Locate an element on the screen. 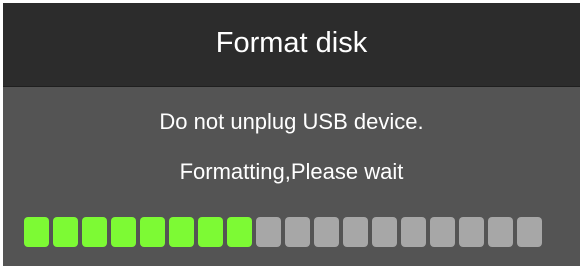  status-message: Formatting,Please wait is located at coordinates (291, 171).